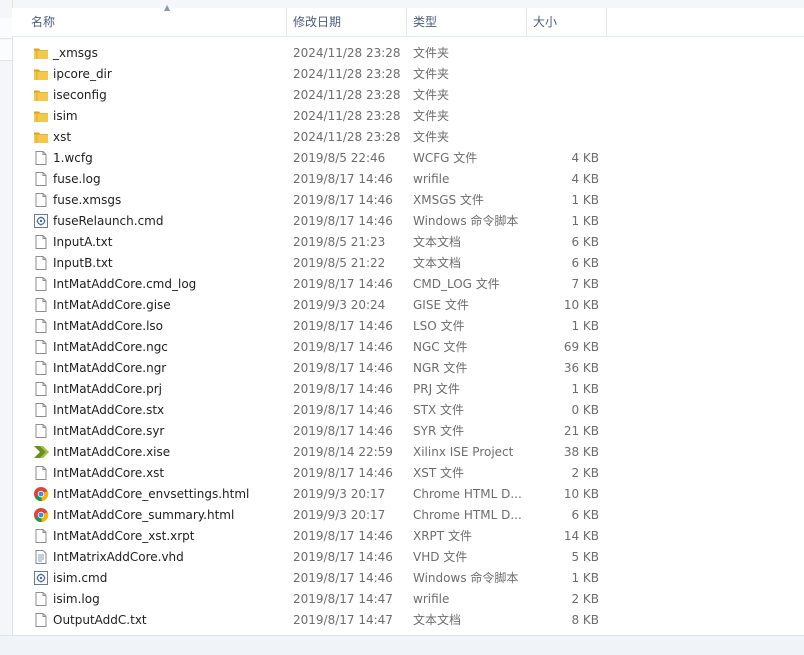 Image resolution: width=804 pixels, height=655 pixels. Describe the element at coordinates (73, 158) in the screenshot. I see `file-name: 1.wcfg` at that location.